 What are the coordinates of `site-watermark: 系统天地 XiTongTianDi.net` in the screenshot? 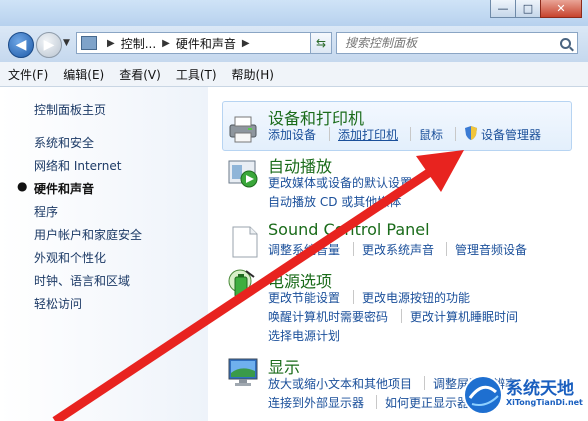 It's located at (524, 395).